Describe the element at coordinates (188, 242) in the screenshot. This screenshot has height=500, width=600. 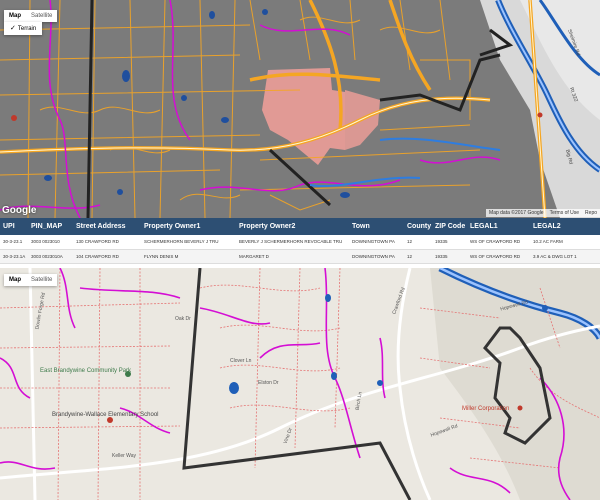
I see `cell-owner1: SCHERMERHORN BEVERLY J TRU` at that location.